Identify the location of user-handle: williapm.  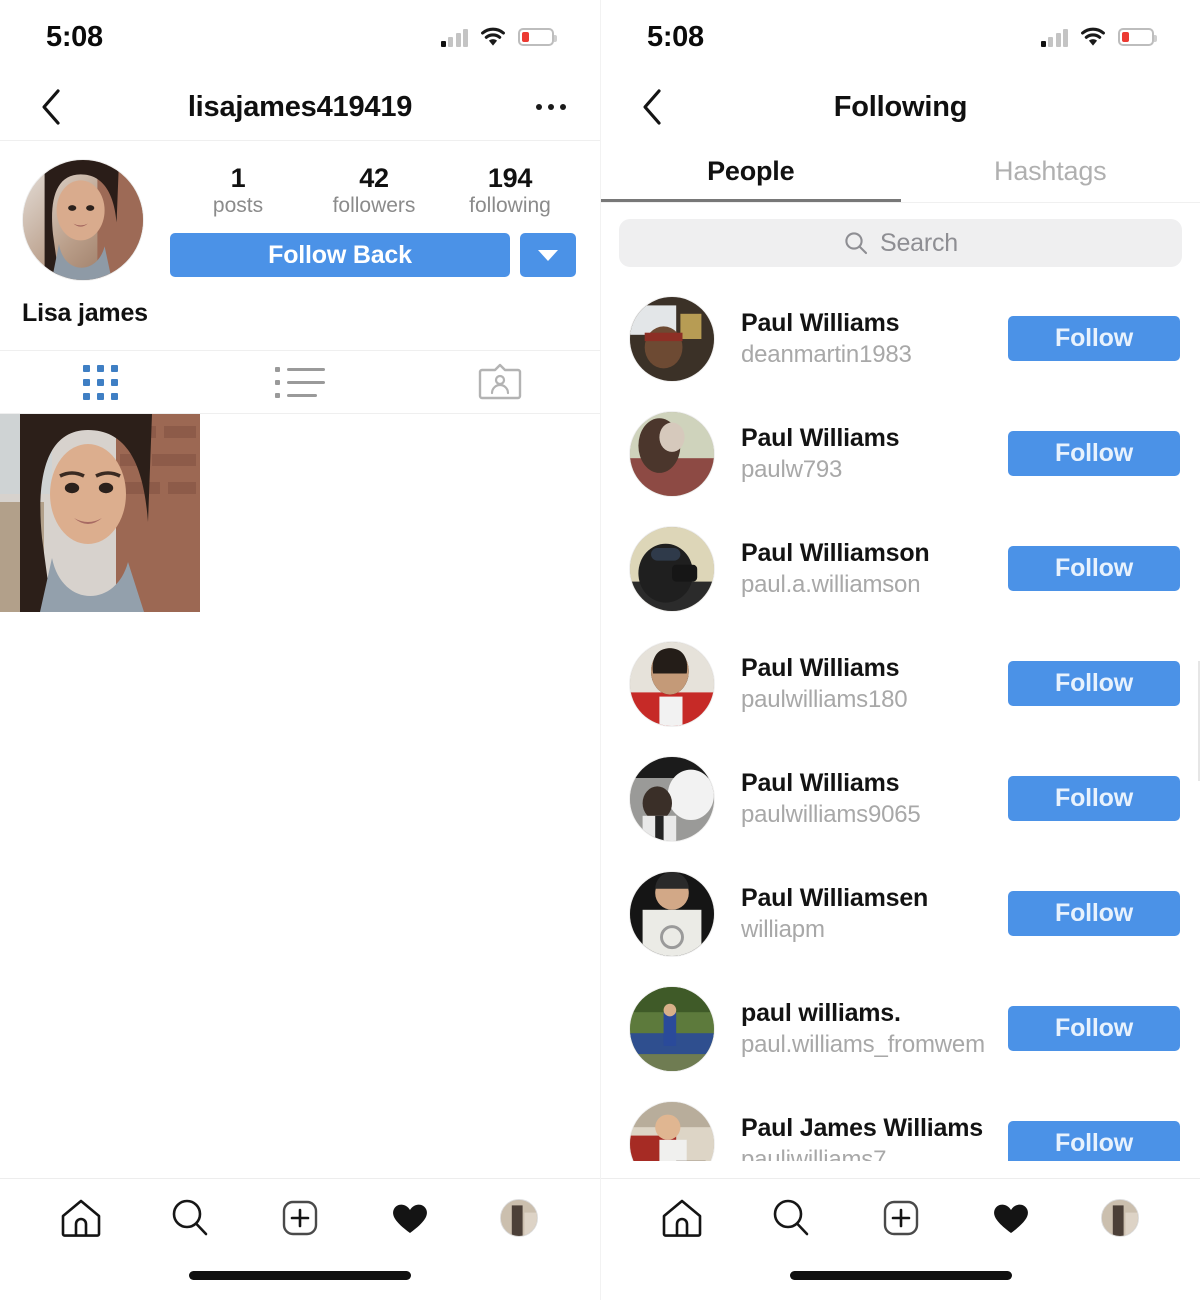
(783, 930).